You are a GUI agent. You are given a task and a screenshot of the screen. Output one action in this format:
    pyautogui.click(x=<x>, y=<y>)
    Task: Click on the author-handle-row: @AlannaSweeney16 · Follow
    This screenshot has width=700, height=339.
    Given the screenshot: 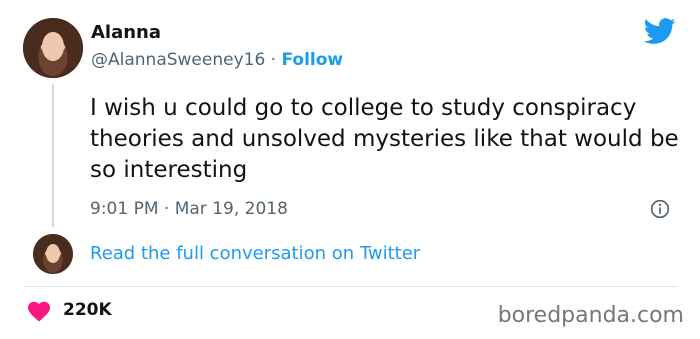 What is the action you would take?
    pyautogui.click(x=217, y=60)
    